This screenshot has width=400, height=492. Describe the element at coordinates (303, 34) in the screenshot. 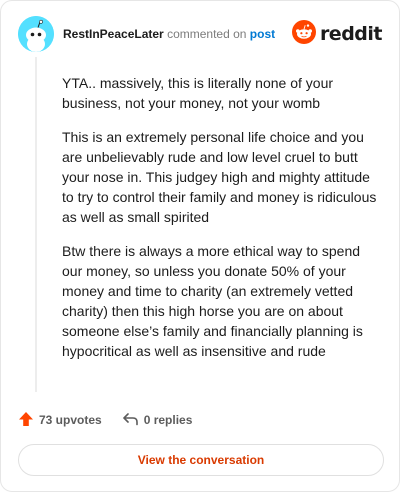

I see `reddit-logo-icon` at that location.